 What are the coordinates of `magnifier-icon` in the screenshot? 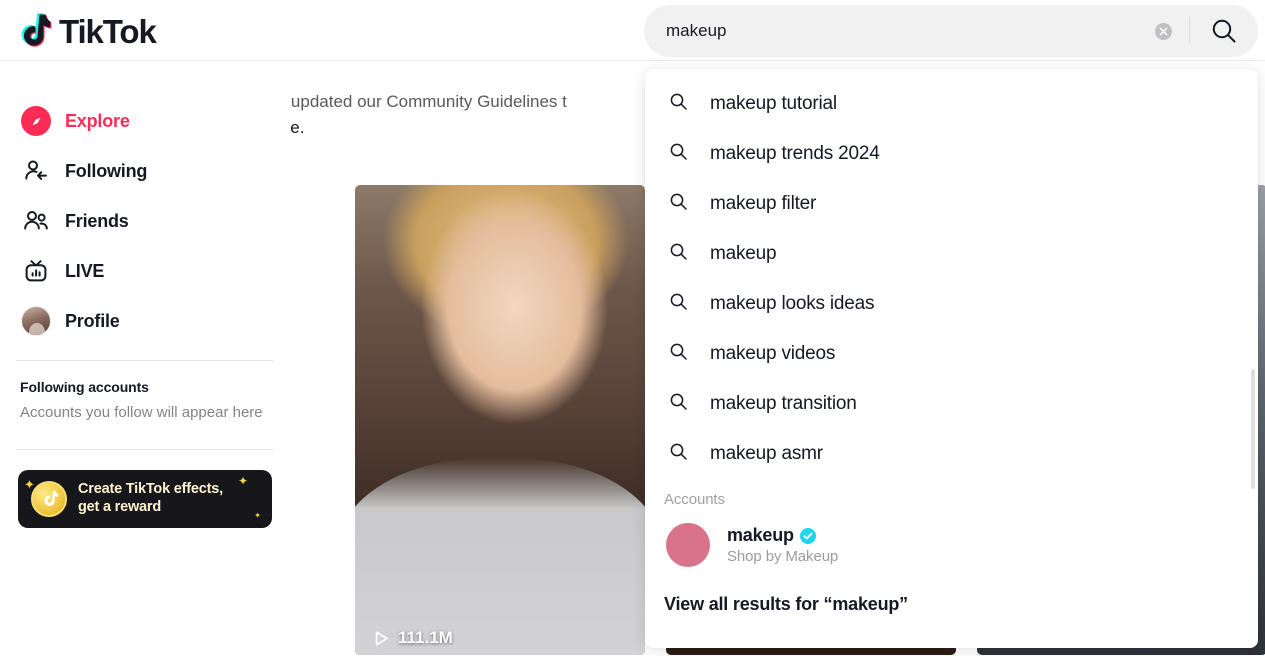 It's located at (1224, 31).